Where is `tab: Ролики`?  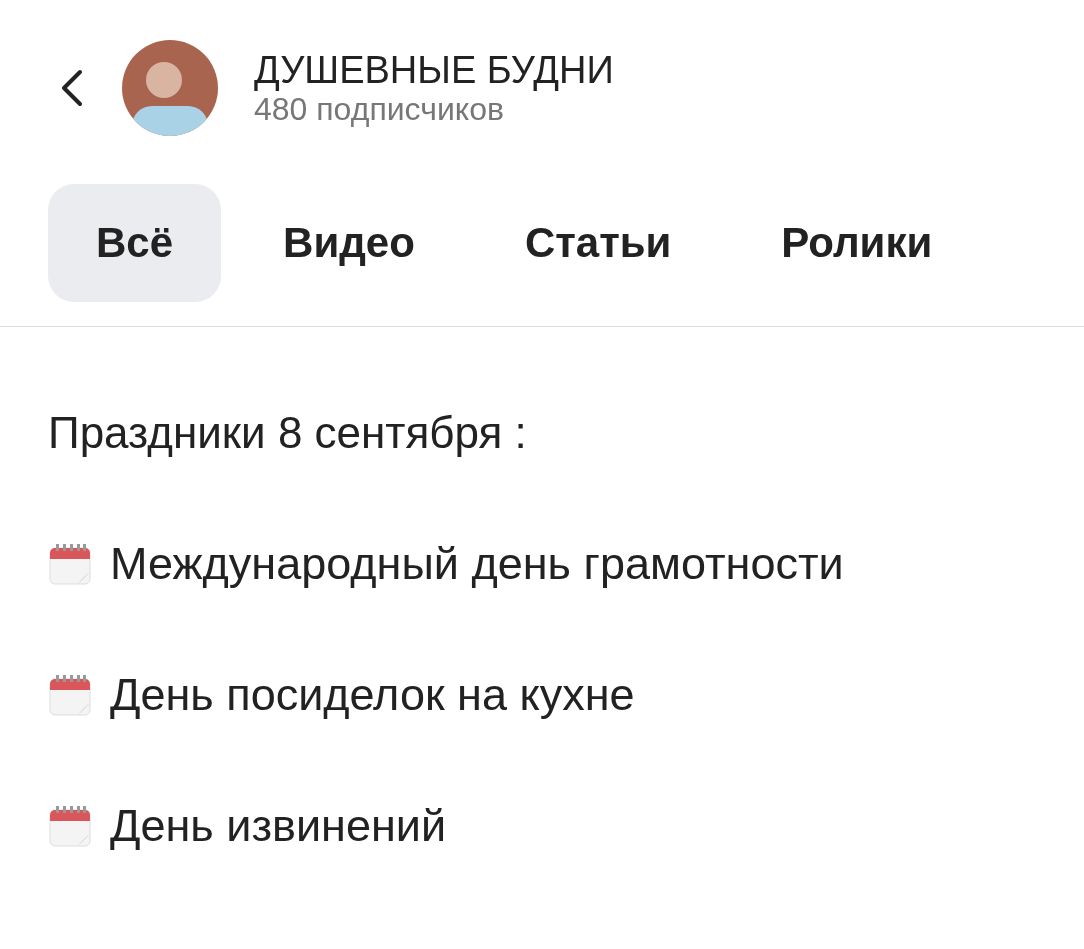 tab: Ролики is located at coordinates (857, 243).